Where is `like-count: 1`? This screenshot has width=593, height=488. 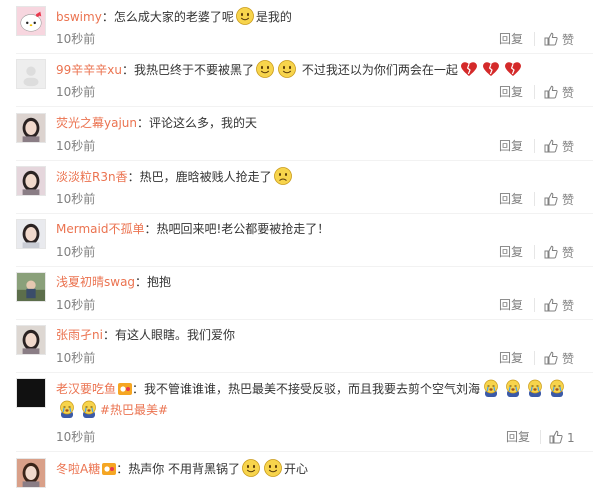 like-count: 1 is located at coordinates (571, 438).